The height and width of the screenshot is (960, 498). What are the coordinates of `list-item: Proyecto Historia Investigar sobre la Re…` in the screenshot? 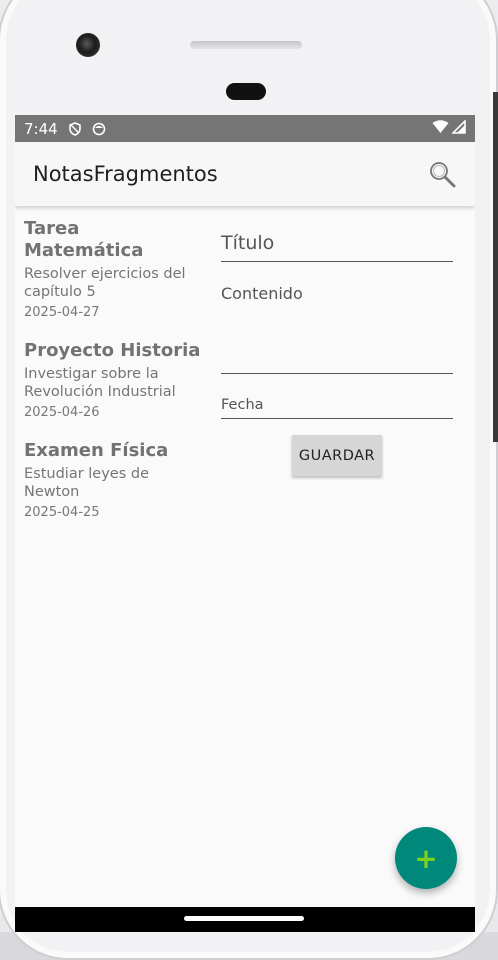 It's located at (114, 380).